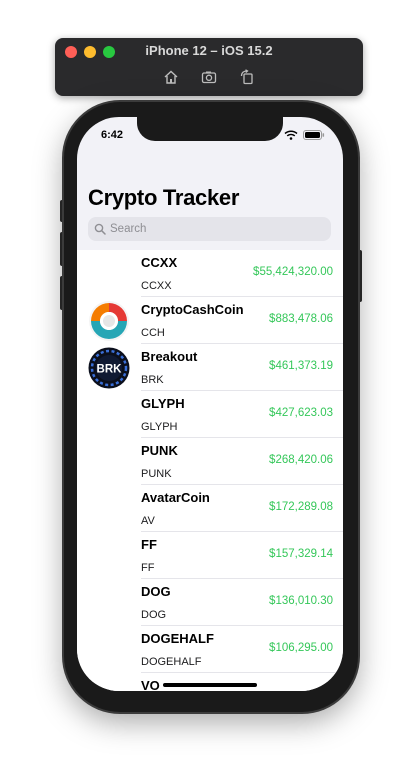 The height and width of the screenshot is (780, 419). Describe the element at coordinates (301, 648) in the screenshot. I see `coin-price: $106,295.00` at that location.